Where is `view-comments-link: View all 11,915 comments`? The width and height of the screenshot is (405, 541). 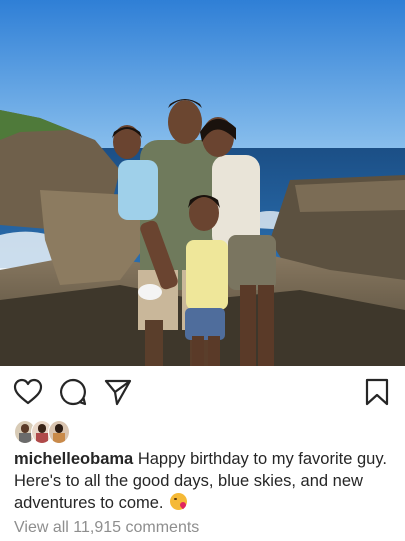
view-comments-link: View all 11,915 comments is located at coordinates (106, 528).